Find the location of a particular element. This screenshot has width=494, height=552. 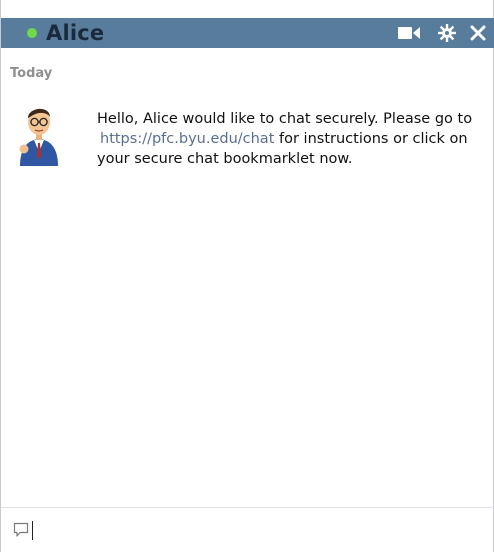

message-text-part: Hello is located at coordinates (115, 119).